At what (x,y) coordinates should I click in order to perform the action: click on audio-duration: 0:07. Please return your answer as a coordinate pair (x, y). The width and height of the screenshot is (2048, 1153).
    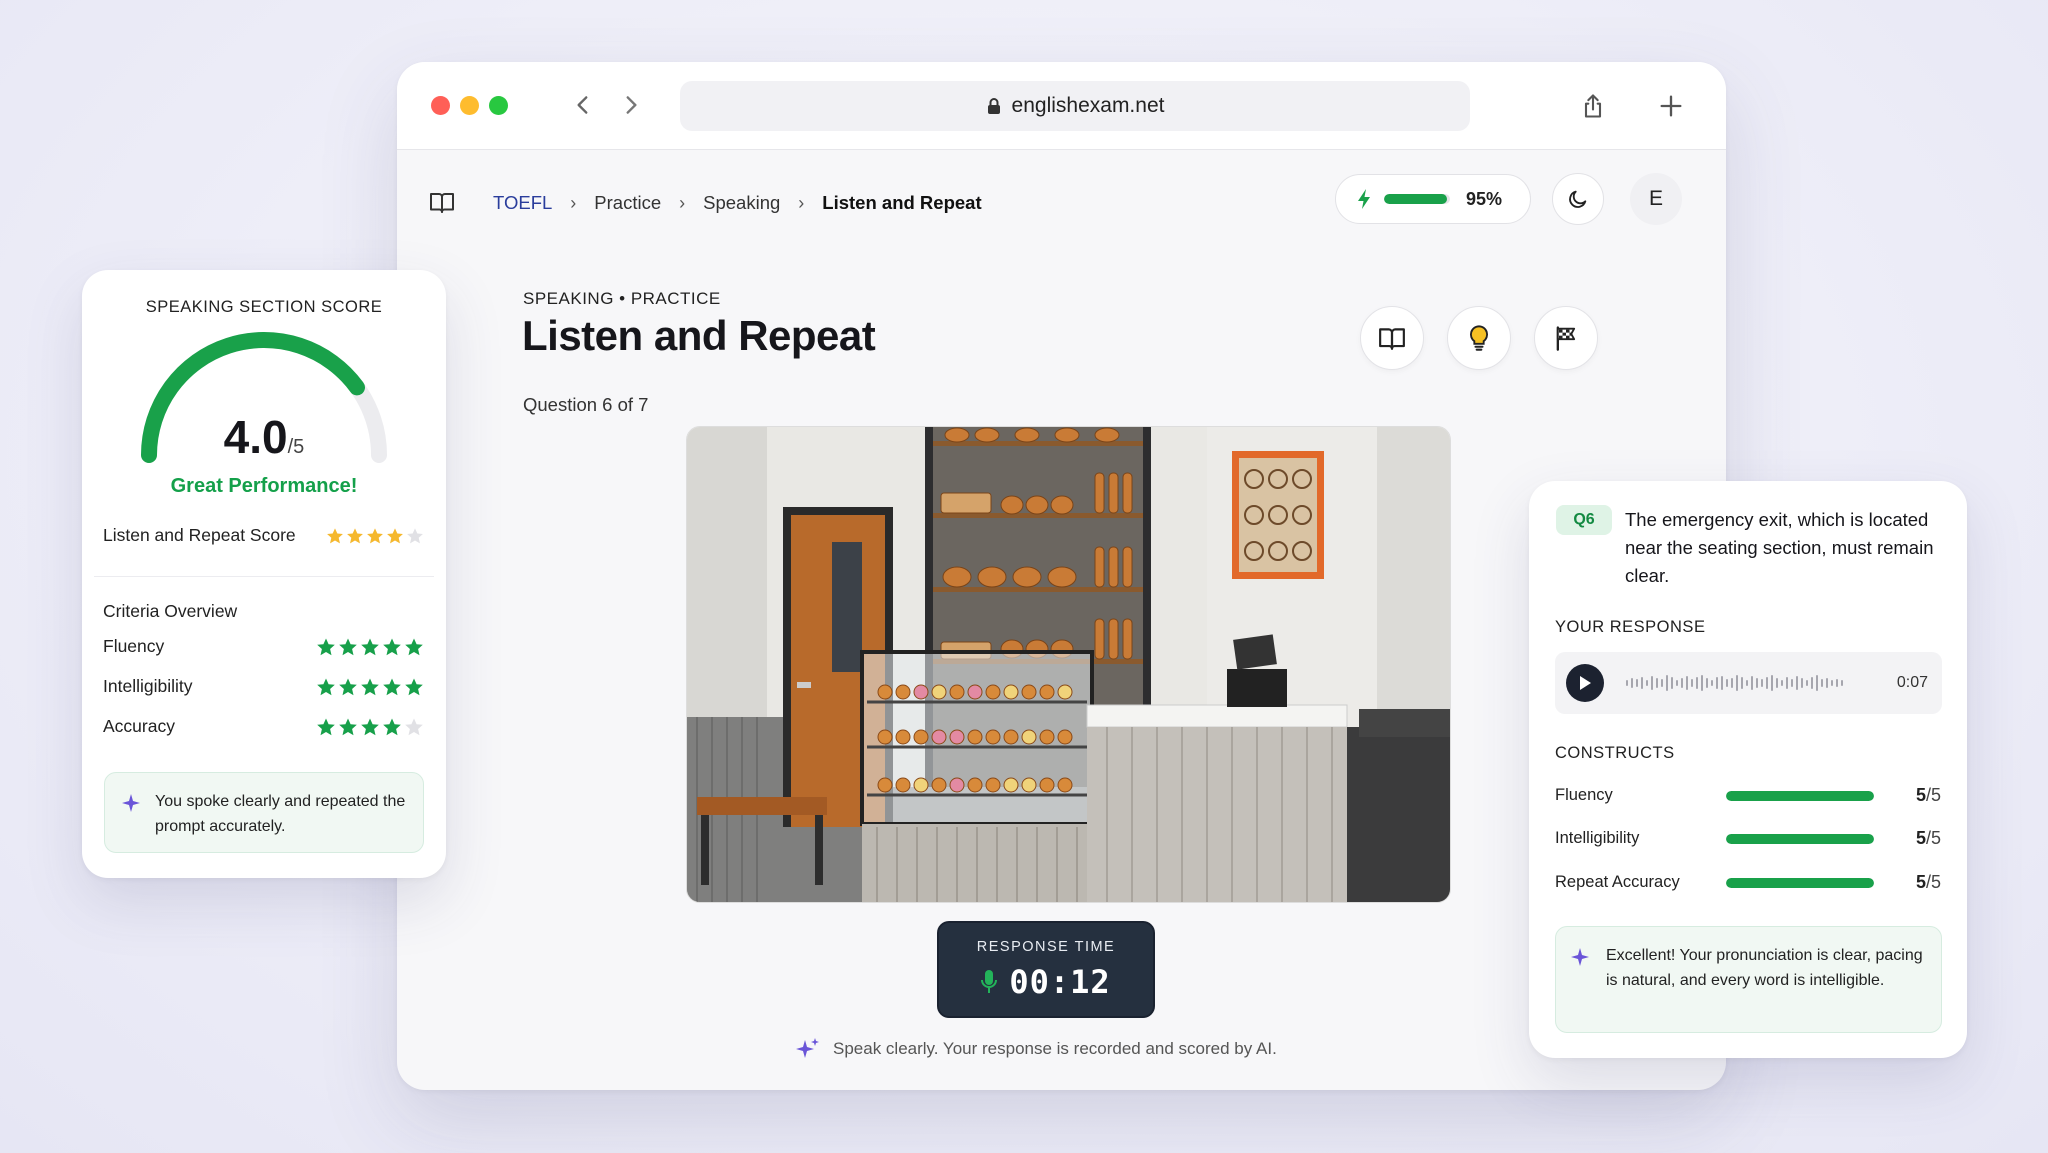
    Looking at the image, I should click on (1912, 682).